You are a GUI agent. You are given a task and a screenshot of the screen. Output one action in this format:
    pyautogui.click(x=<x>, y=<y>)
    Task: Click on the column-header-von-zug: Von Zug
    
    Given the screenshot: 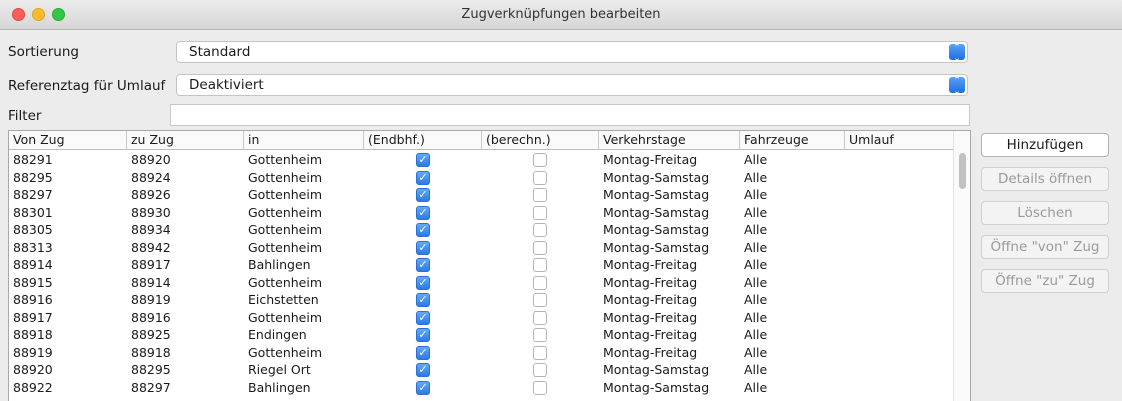 What is the action you would take?
    pyautogui.click(x=68, y=140)
    